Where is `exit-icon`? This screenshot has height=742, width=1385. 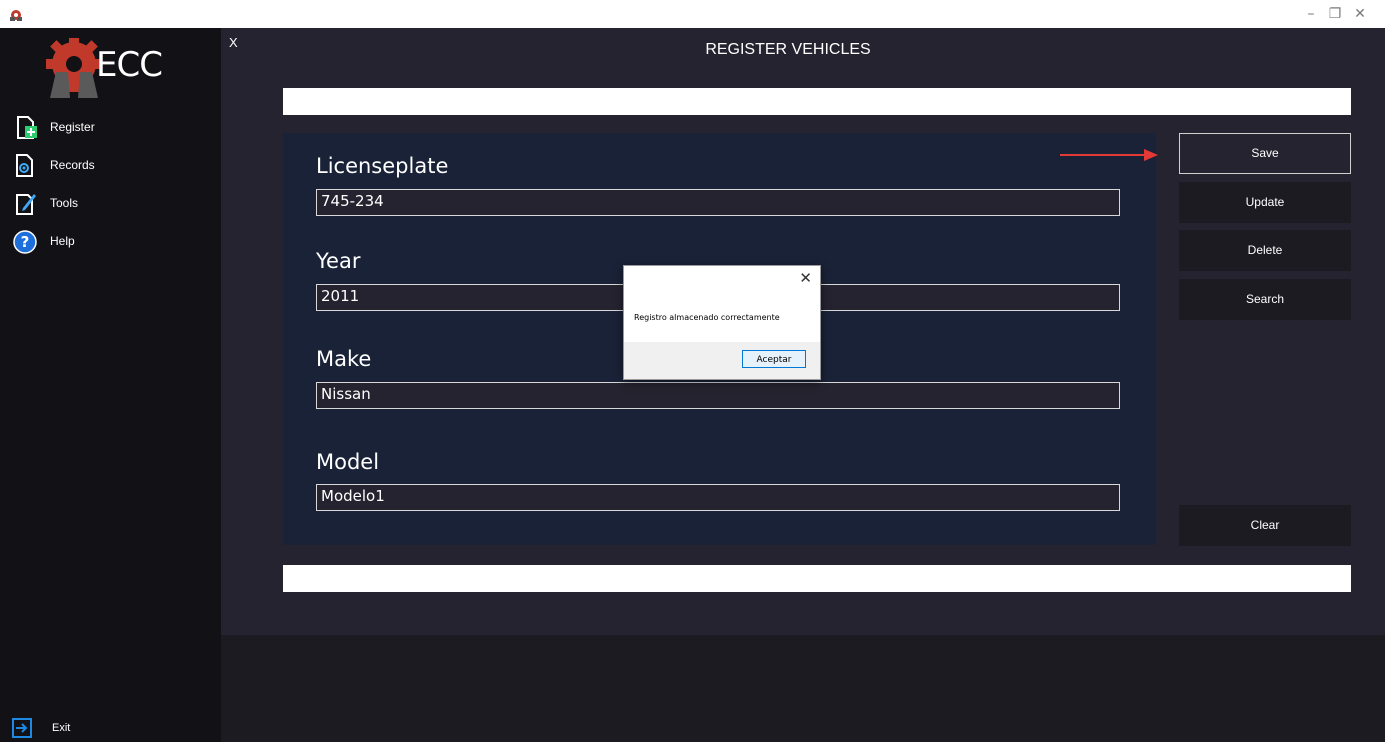 exit-icon is located at coordinates (22, 728).